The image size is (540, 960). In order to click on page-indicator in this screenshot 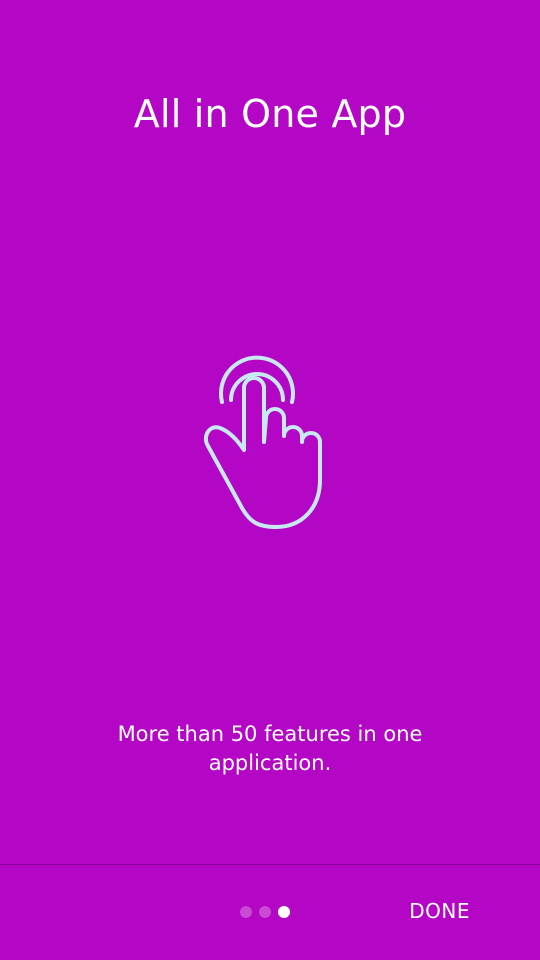, I will do `click(265, 912)`.